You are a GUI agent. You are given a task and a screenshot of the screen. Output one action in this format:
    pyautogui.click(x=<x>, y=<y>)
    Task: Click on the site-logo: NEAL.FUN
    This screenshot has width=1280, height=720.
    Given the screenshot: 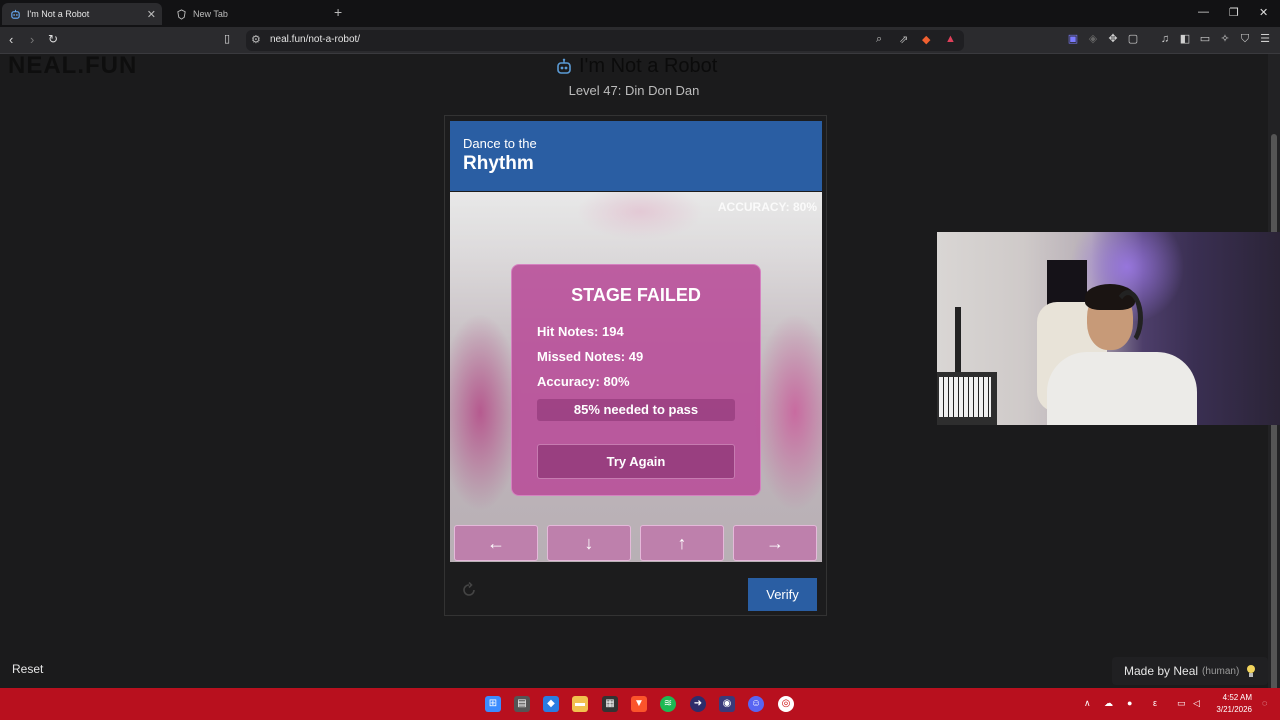 What is the action you would take?
    pyautogui.click(x=72, y=66)
    